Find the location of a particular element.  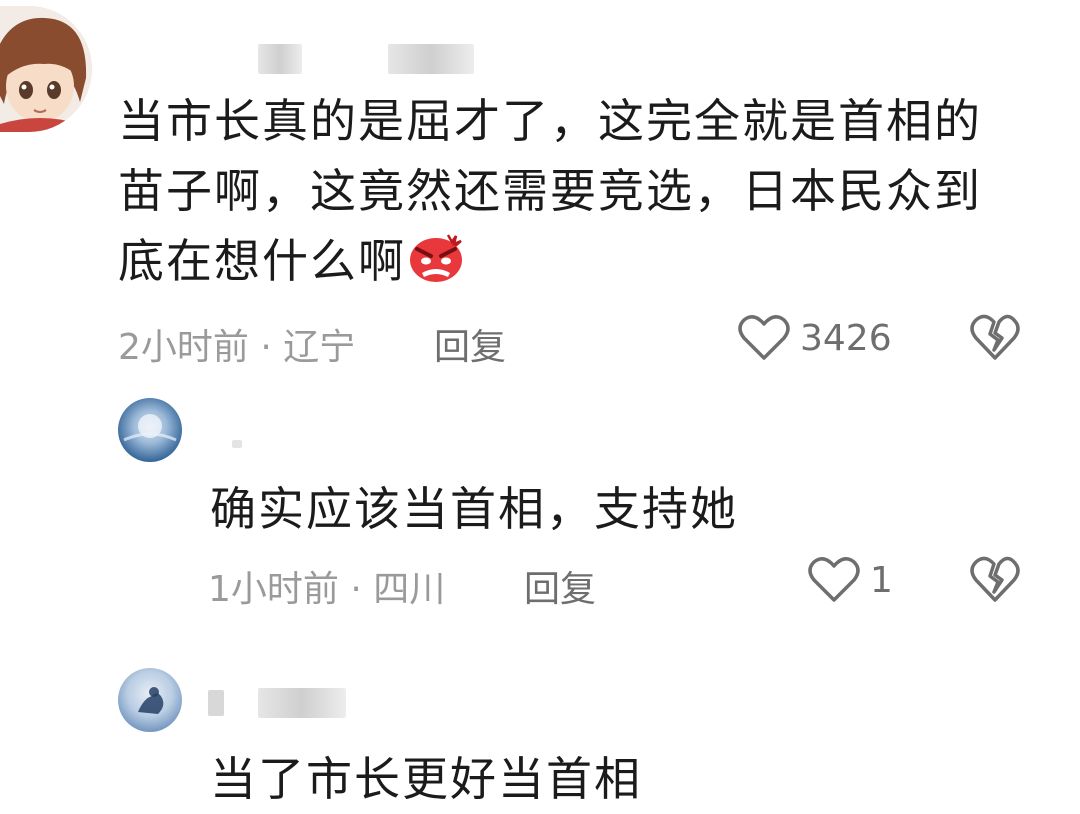

comment-text: 确实应该当首相，支持她 is located at coordinates (474, 509).